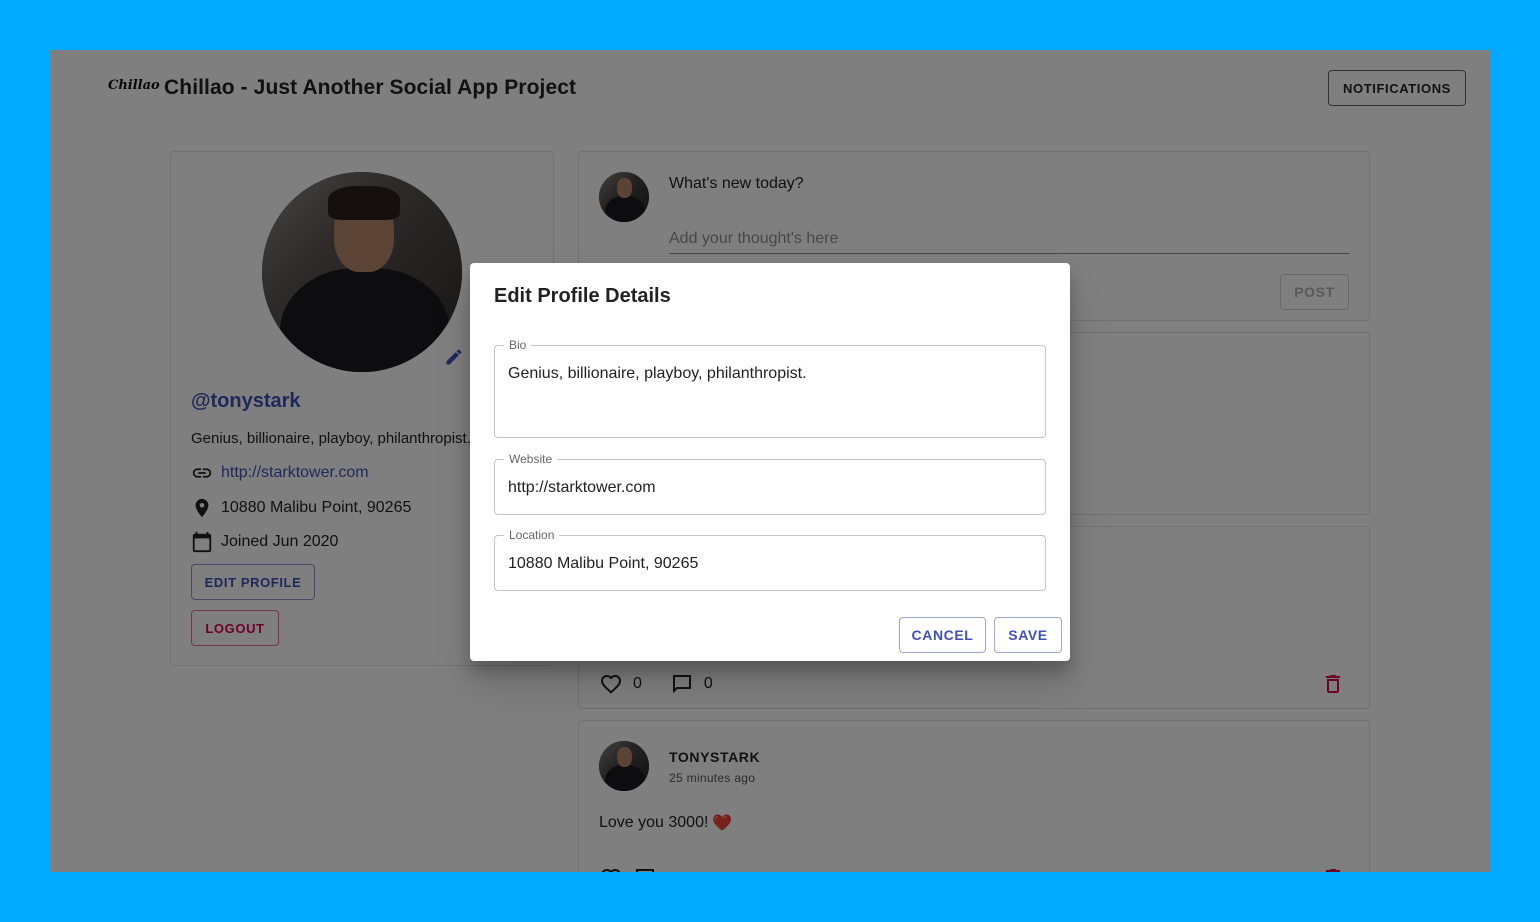 The image size is (1540, 922). Describe the element at coordinates (582, 296) in the screenshot. I see `dialog-title: Edit Profile Details` at that location.